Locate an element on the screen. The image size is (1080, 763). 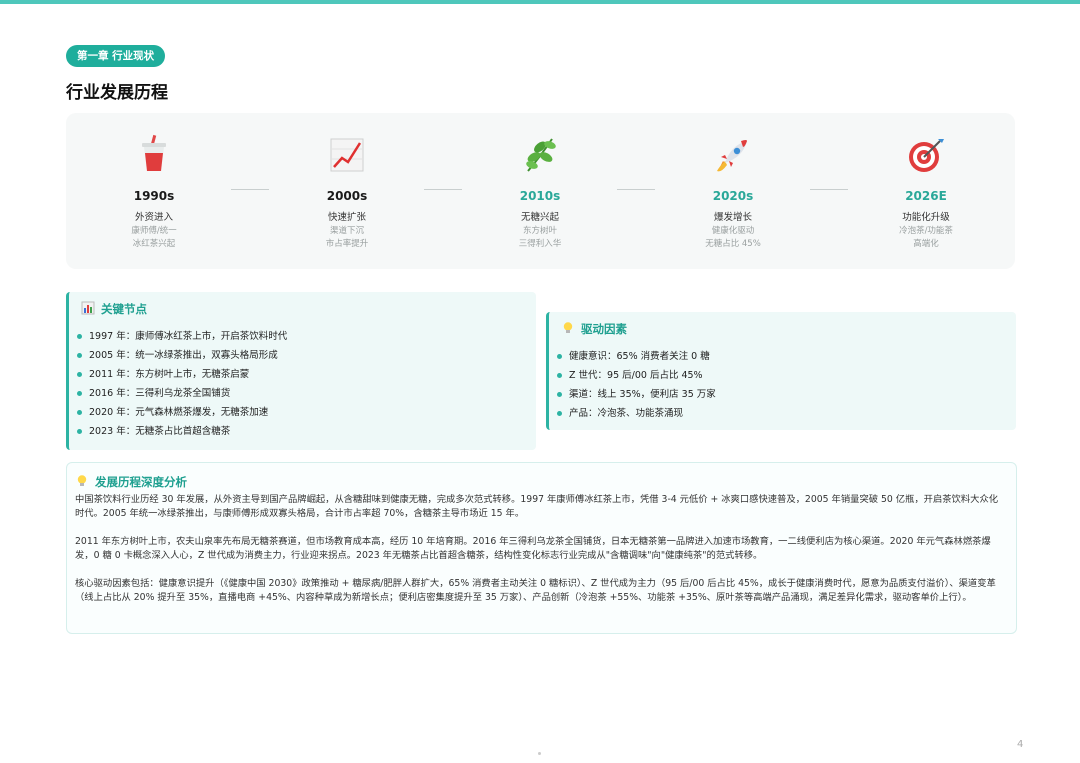
target-icon is located at coordinates (926, 155).